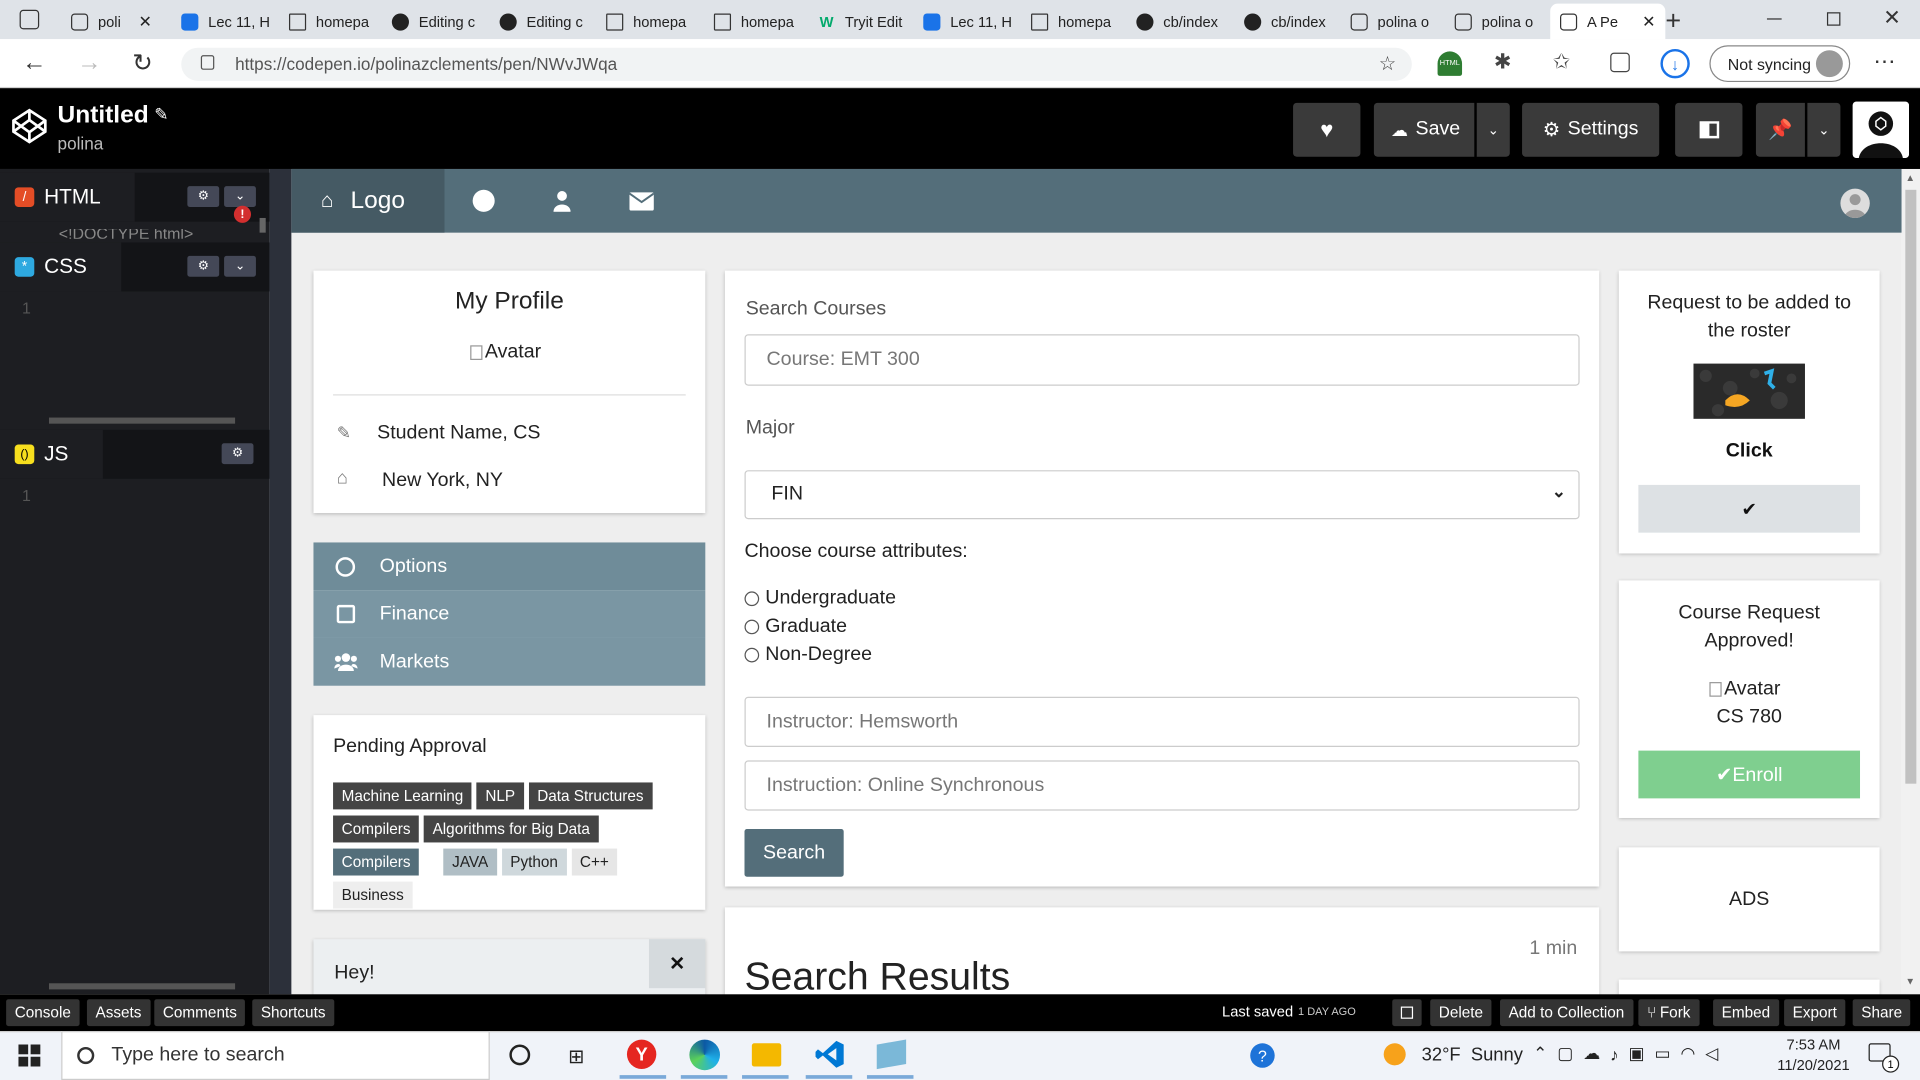 Image resolution: width=1920 pixels, height=1080 pixels. I want to click on cortana-icon, so click(520, 1055).